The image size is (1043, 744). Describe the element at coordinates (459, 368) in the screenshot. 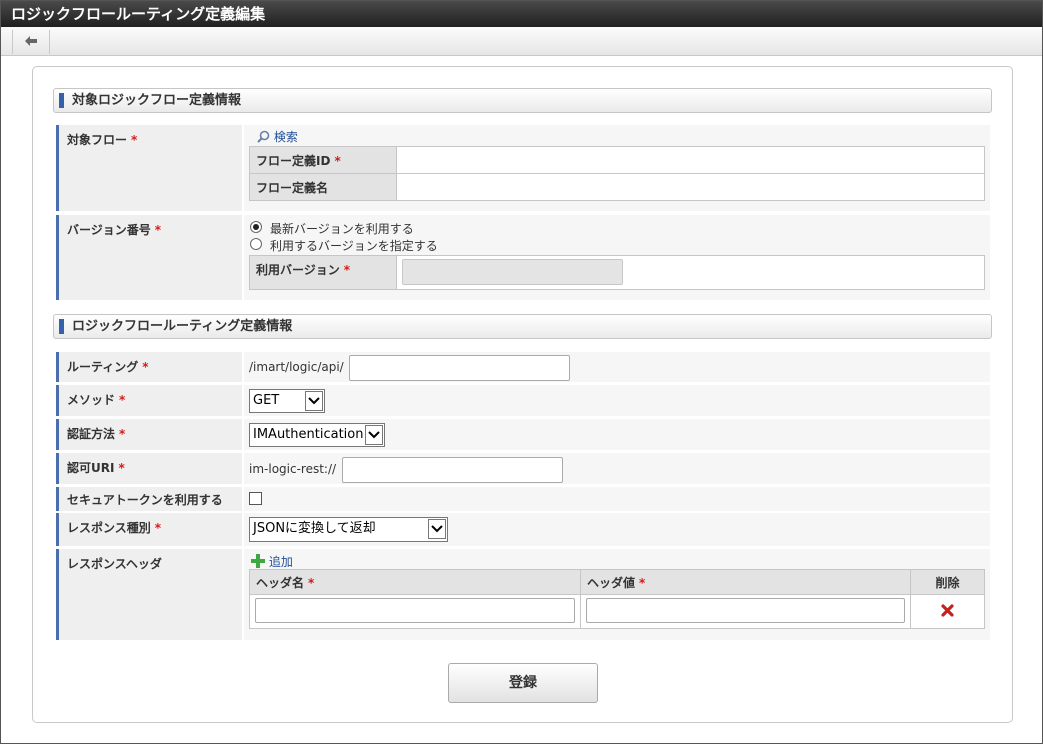

I see `routing-input` at that location.